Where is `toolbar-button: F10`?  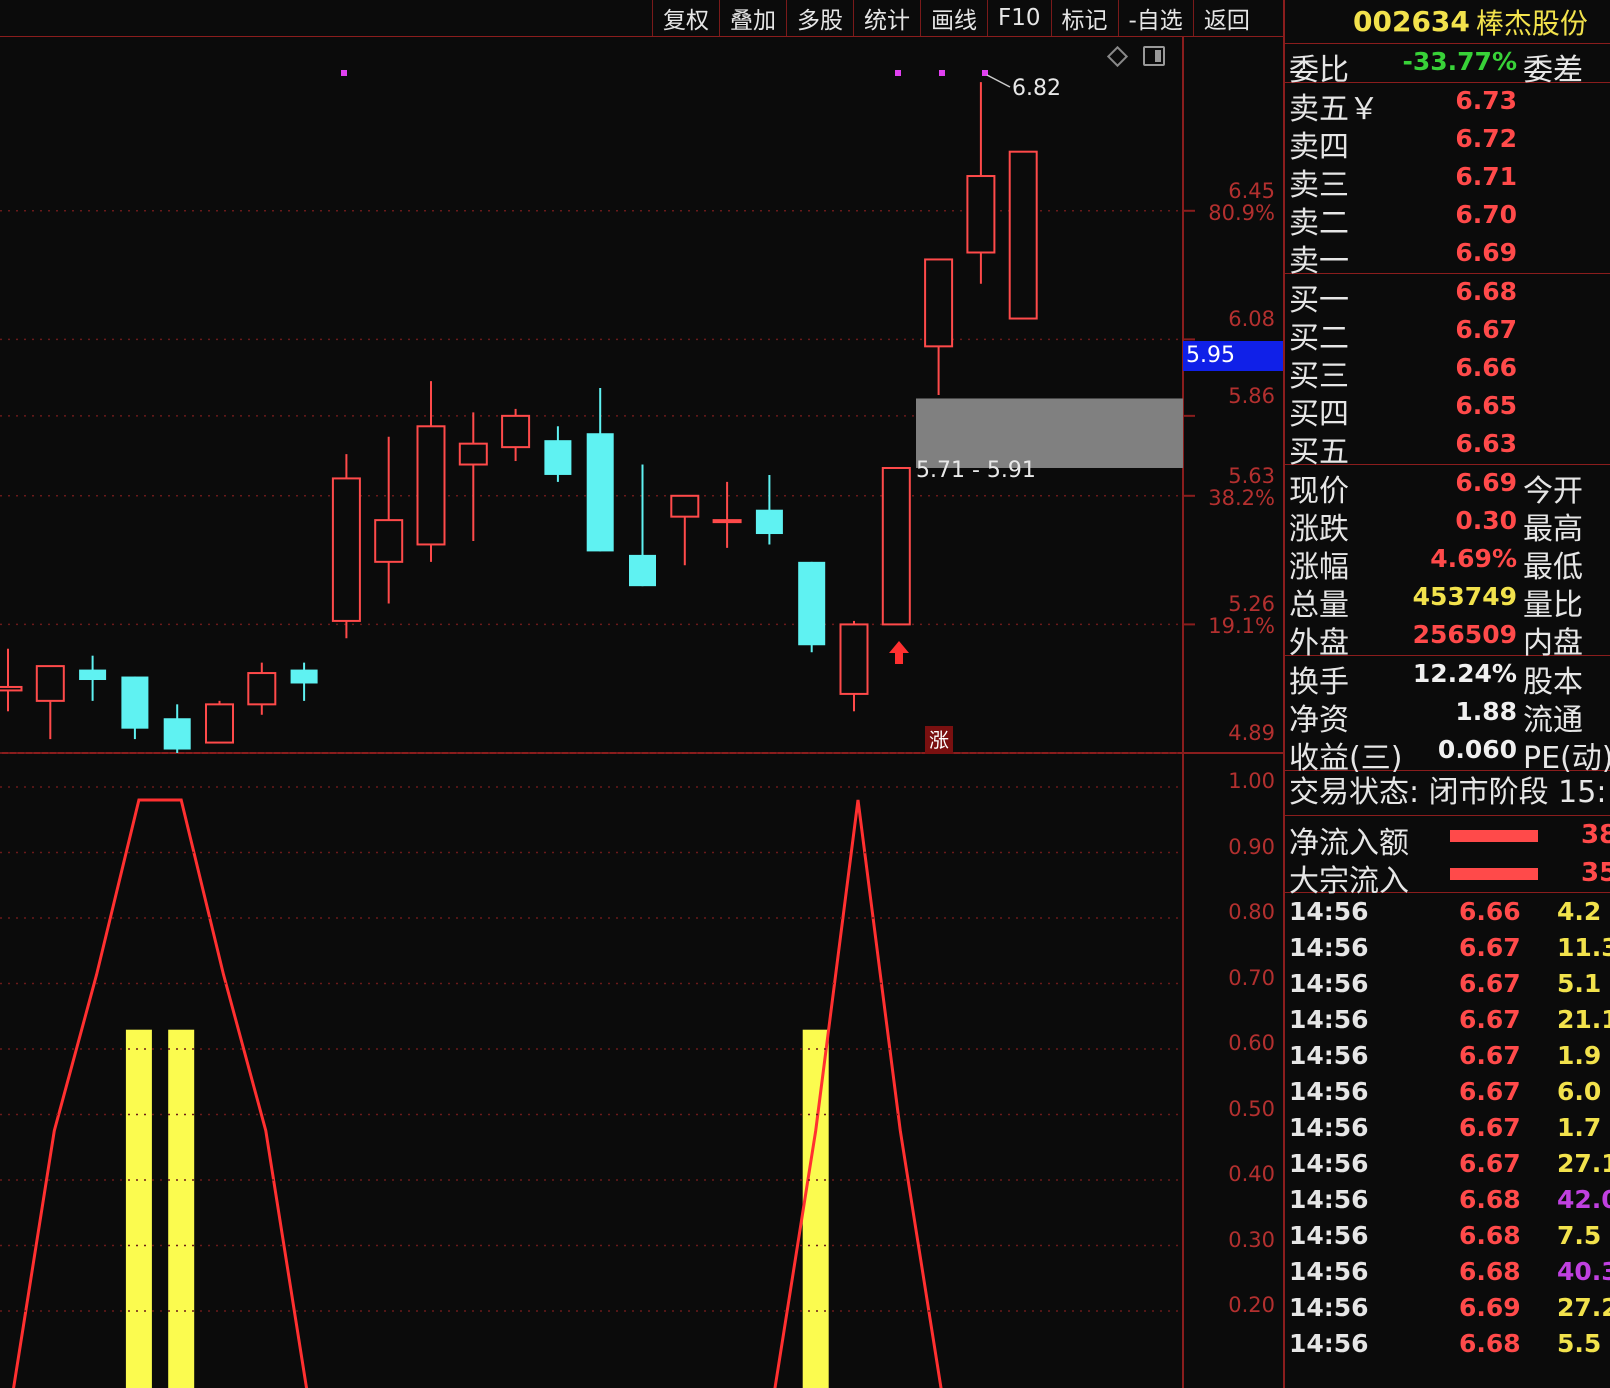 toolbar-button: F10 is located at coordinates (1019, 18).